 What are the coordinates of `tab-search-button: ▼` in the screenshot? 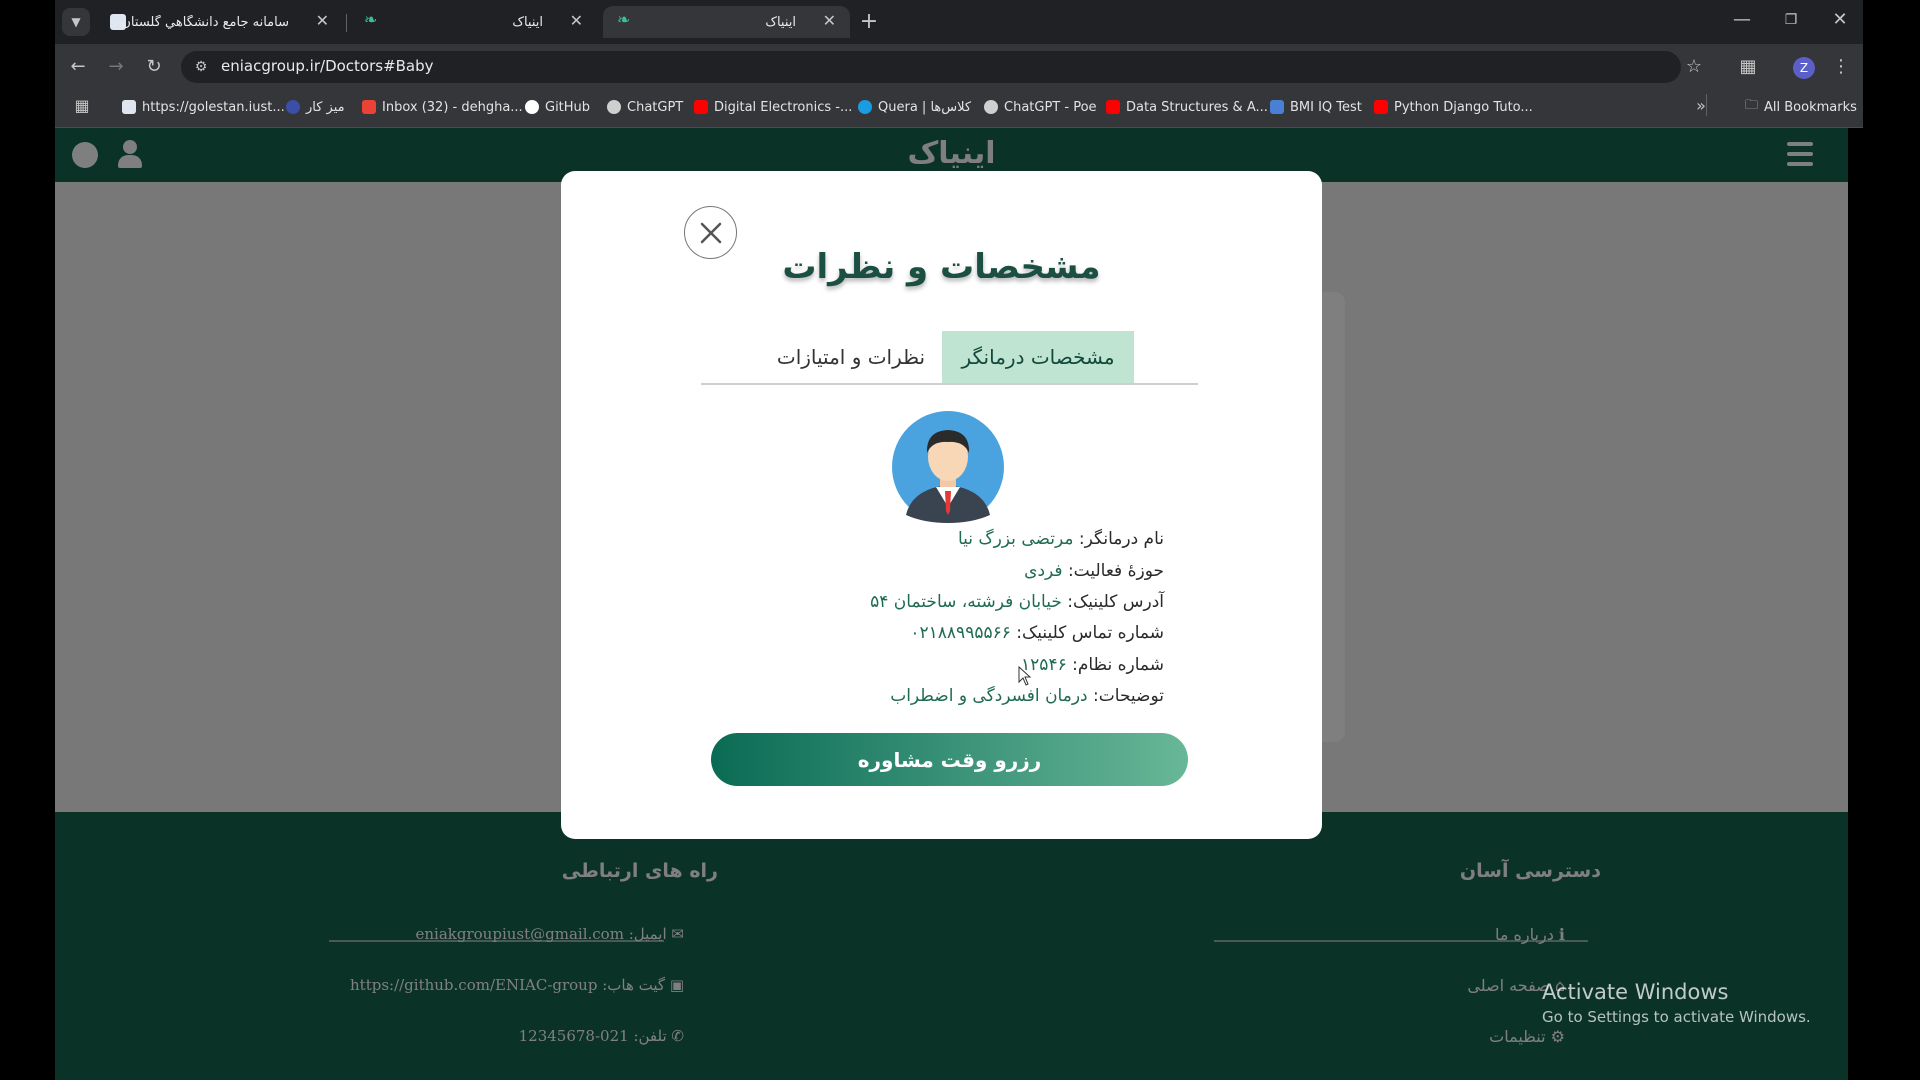 It's located at (76, 22).